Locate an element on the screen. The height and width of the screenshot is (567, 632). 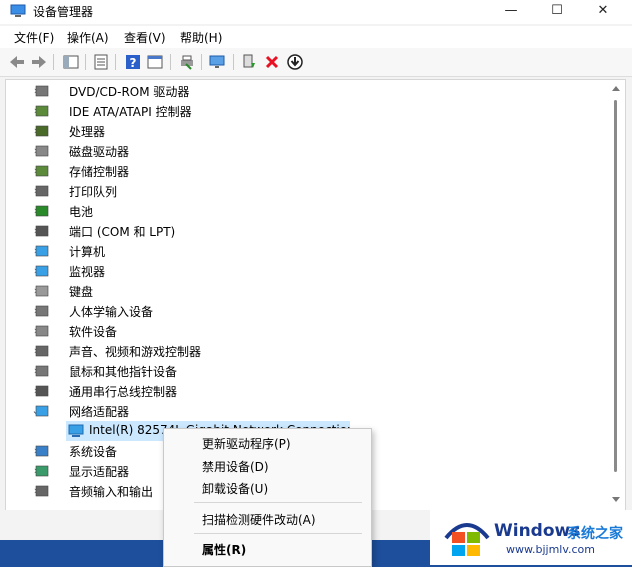
minimize-button: — is located at coordinates (511, 12).